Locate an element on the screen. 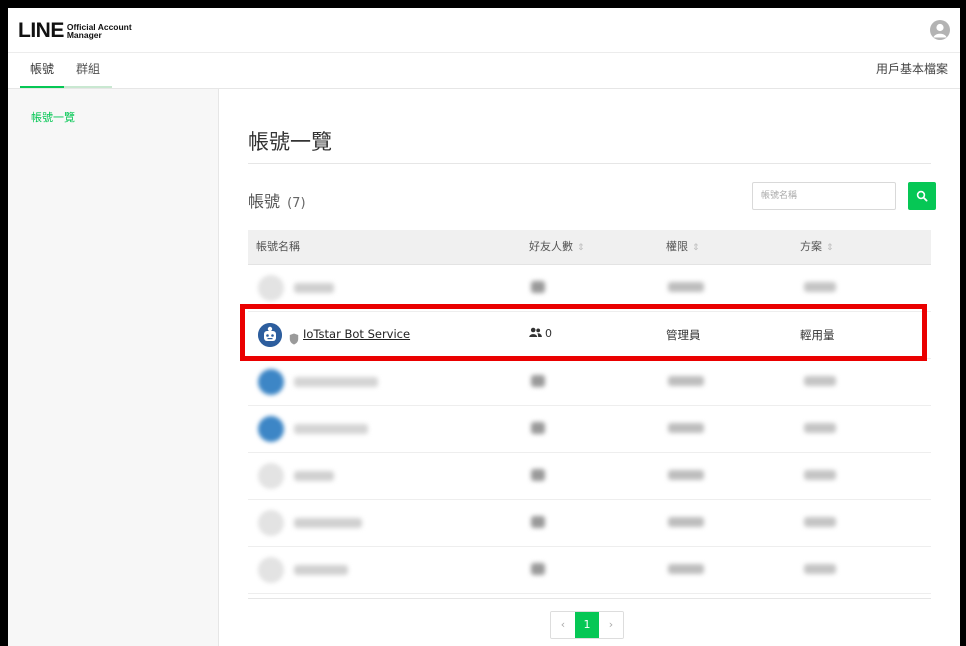 The height and width of the screenshot is (646, 966). bot-avatar is located at coordinates (270, 335).